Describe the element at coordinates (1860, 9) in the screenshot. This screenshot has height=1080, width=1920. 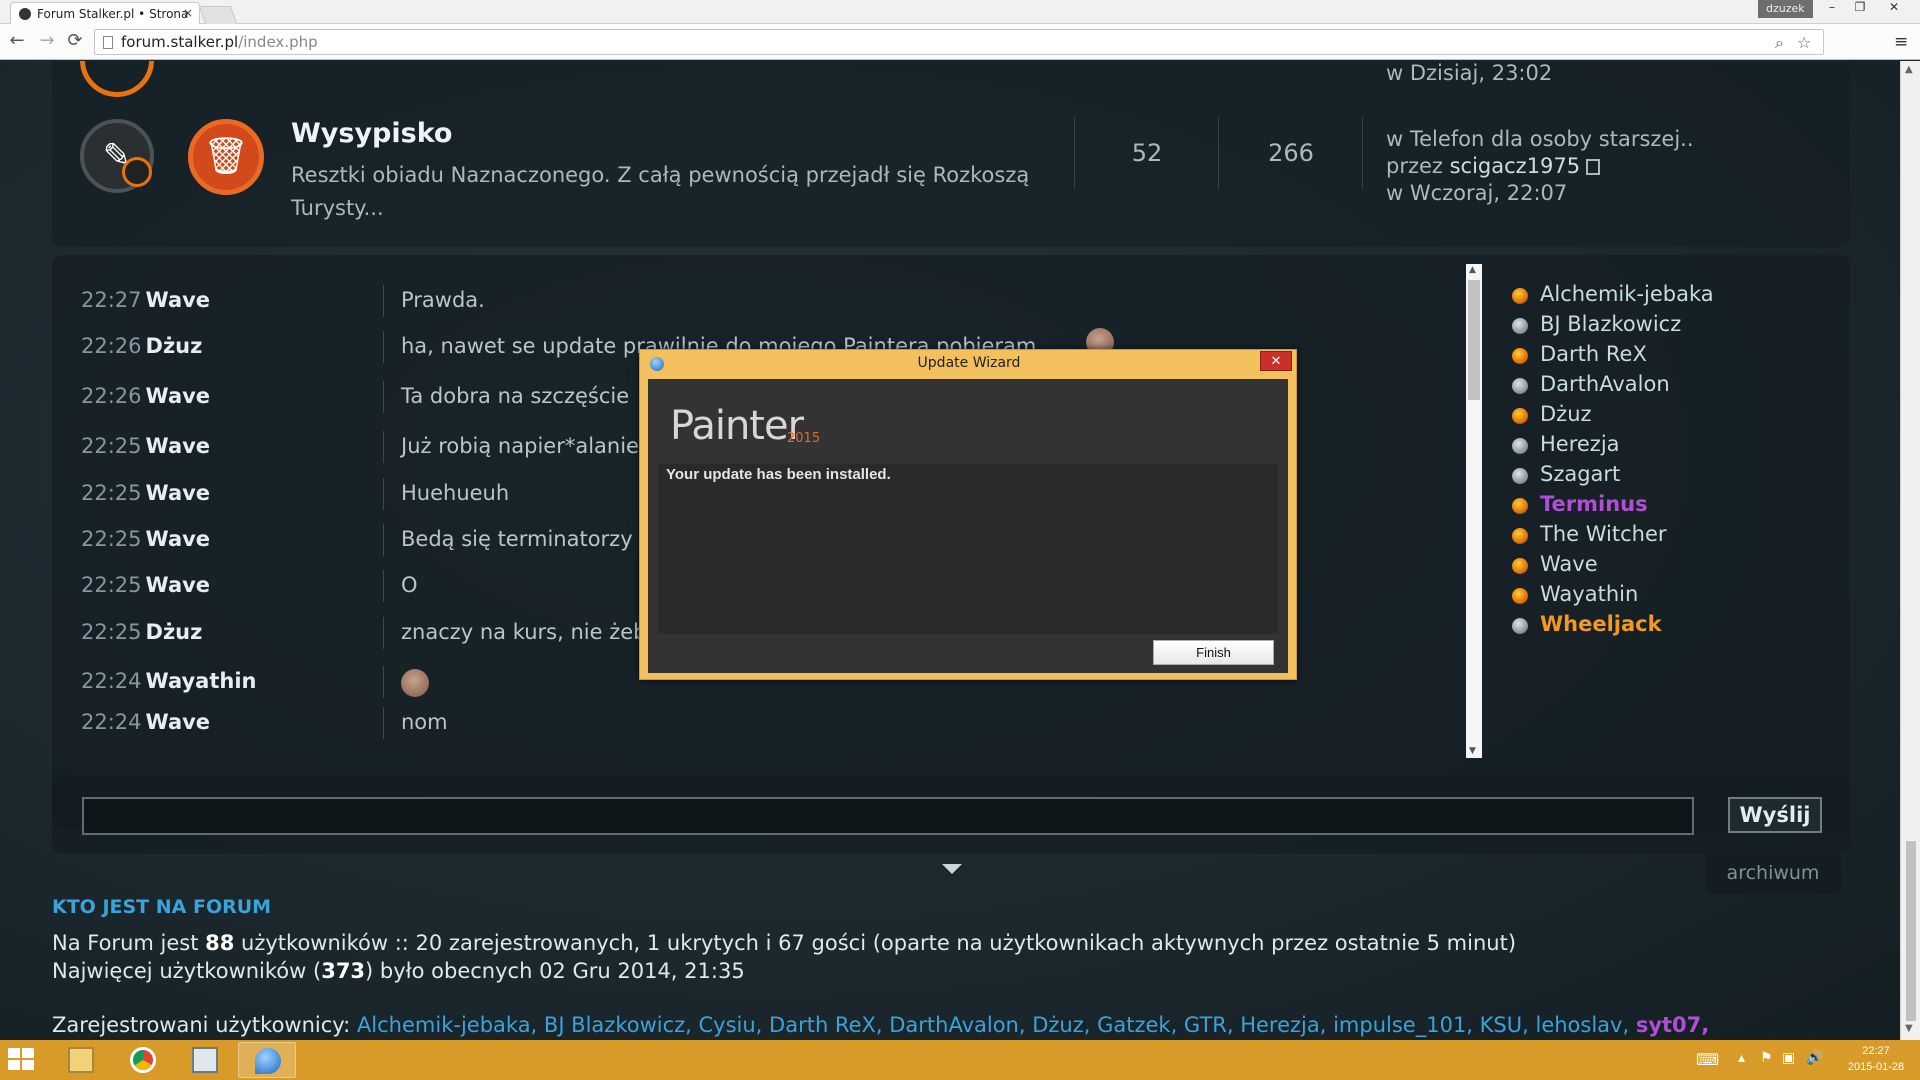
I see `window-restore-button: ❐` at that location.